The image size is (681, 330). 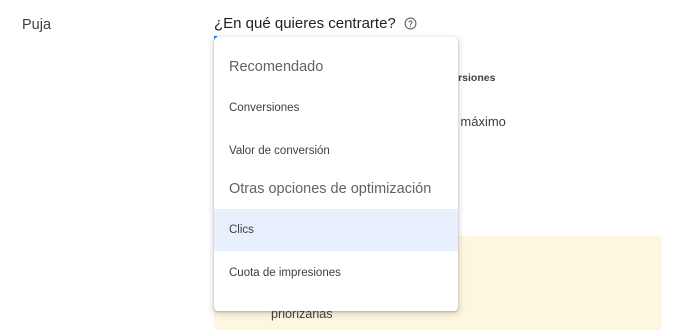 I want to click on option-clicks: Clics, so click(x=336, y=230).